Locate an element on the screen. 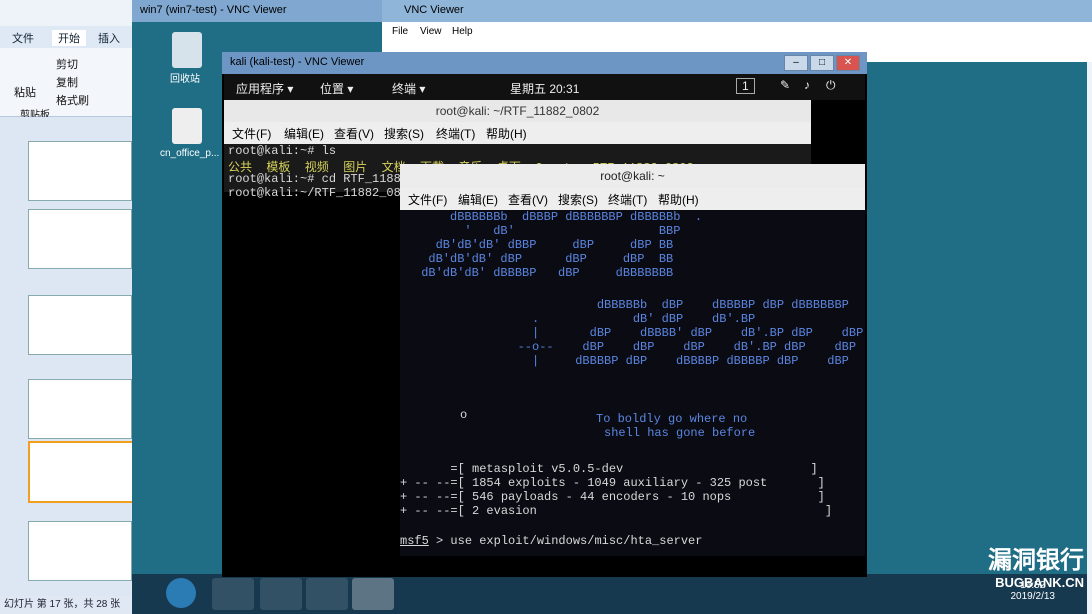  slide-thumbnail-selected is located at coordinates (81, 472).